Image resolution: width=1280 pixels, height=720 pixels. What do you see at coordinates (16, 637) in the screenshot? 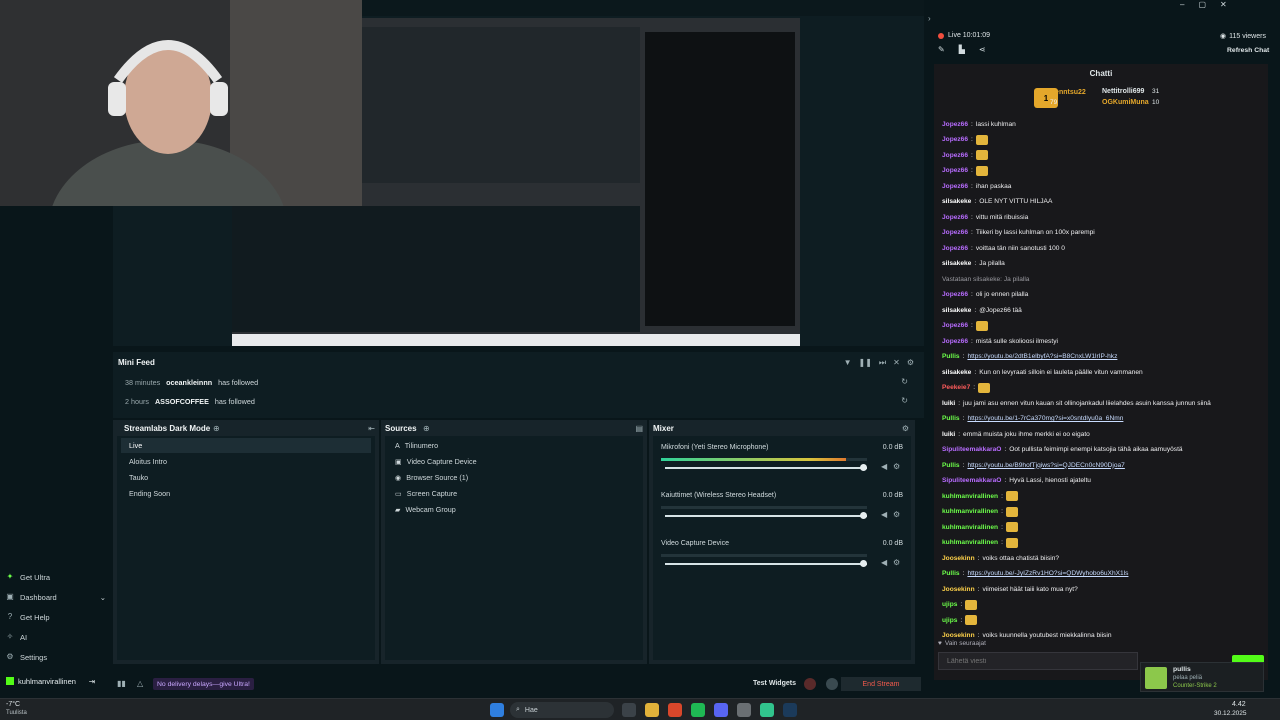
I see `nav-ai: ✧ AI` at bounding box center [16, 637].